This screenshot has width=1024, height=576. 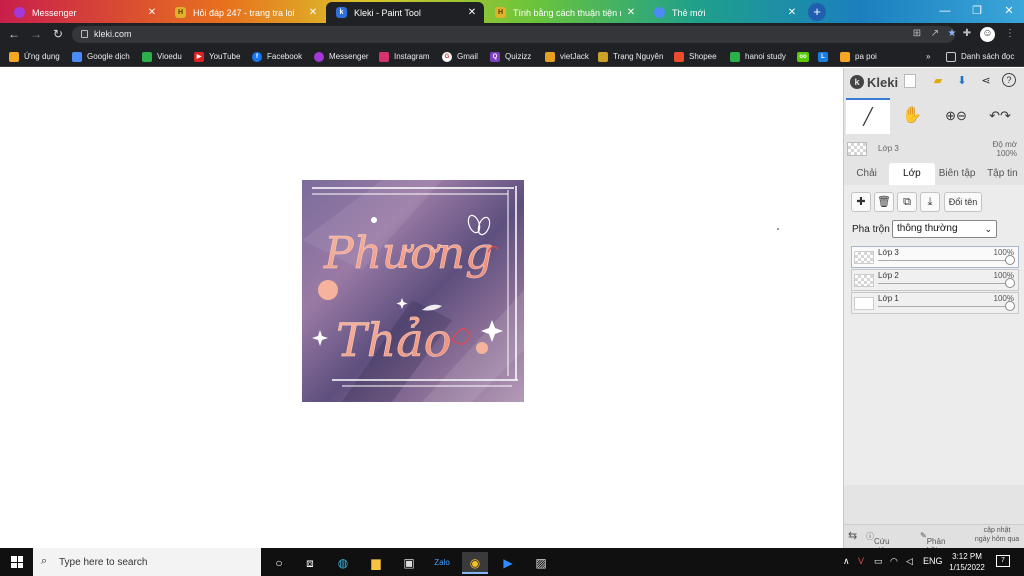 What do you see at coordinates (564, 12) in the screenshot?
I see `tab-tinh-bang: H Tính bằng cách thuận tiện nhất: ✕` at bounding box center [564, 12].